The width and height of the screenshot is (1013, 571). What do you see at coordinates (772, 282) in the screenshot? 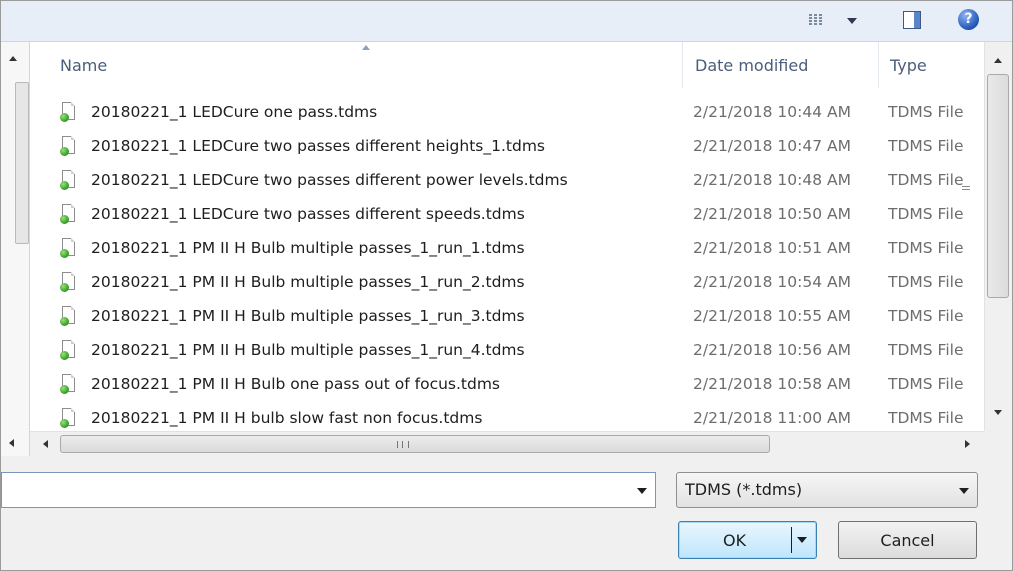
I see `file-date-modified: 2/21/2018 10:54 AM` at bounding box center [772, 282].